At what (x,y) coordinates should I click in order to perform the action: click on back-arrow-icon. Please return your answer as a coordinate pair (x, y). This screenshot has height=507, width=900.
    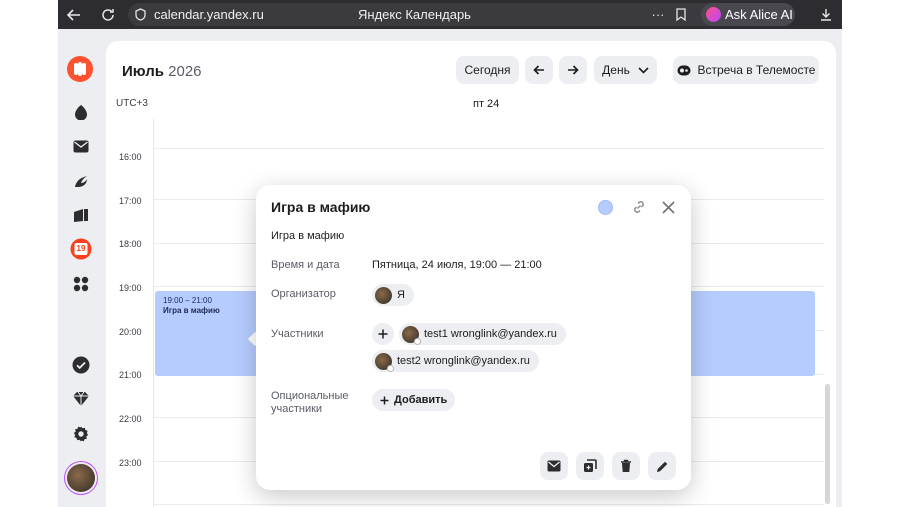
    Looking at the image, I should click on (74, 14).